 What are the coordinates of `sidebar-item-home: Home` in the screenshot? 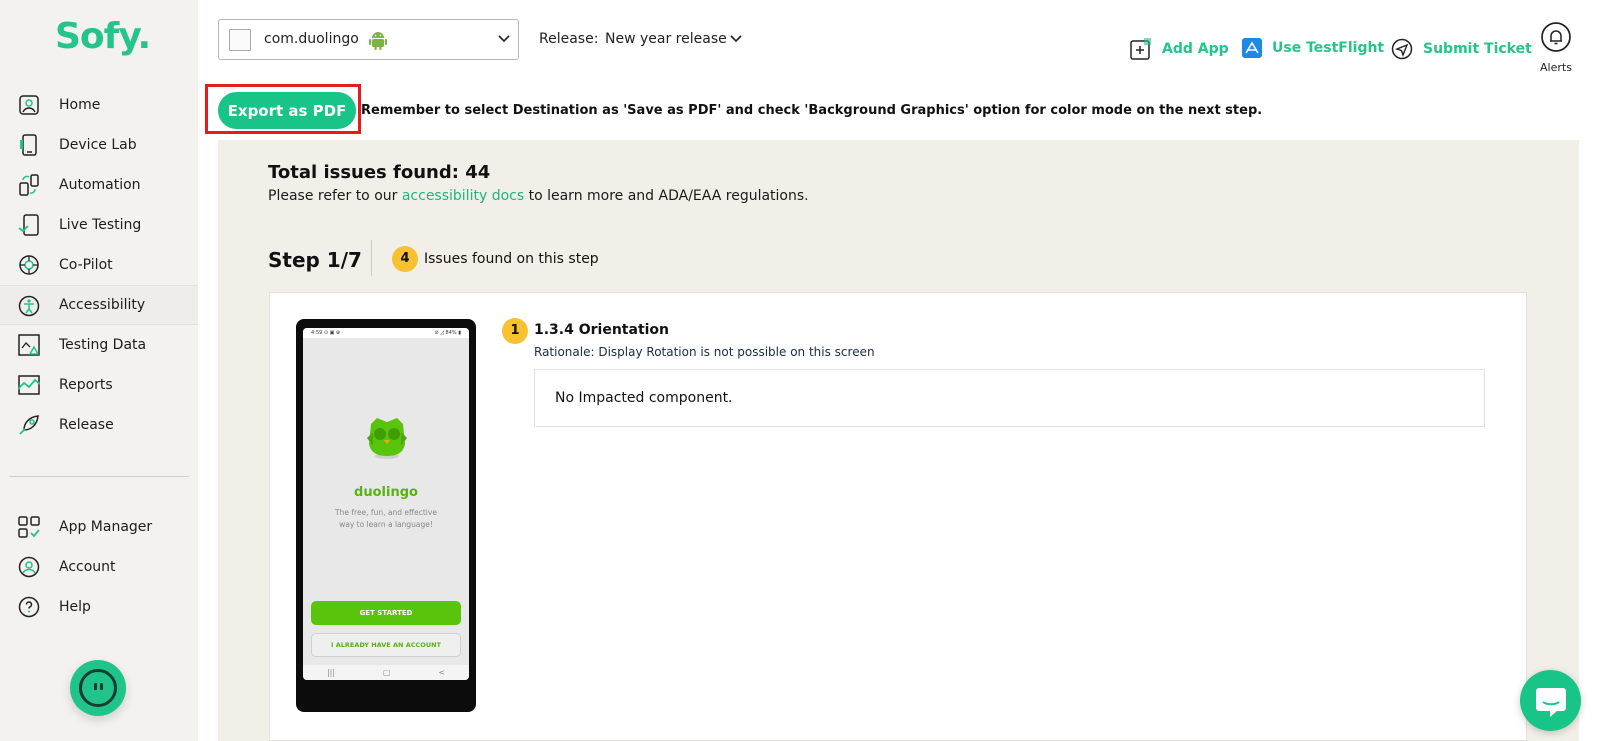 It's located at (99, 105).